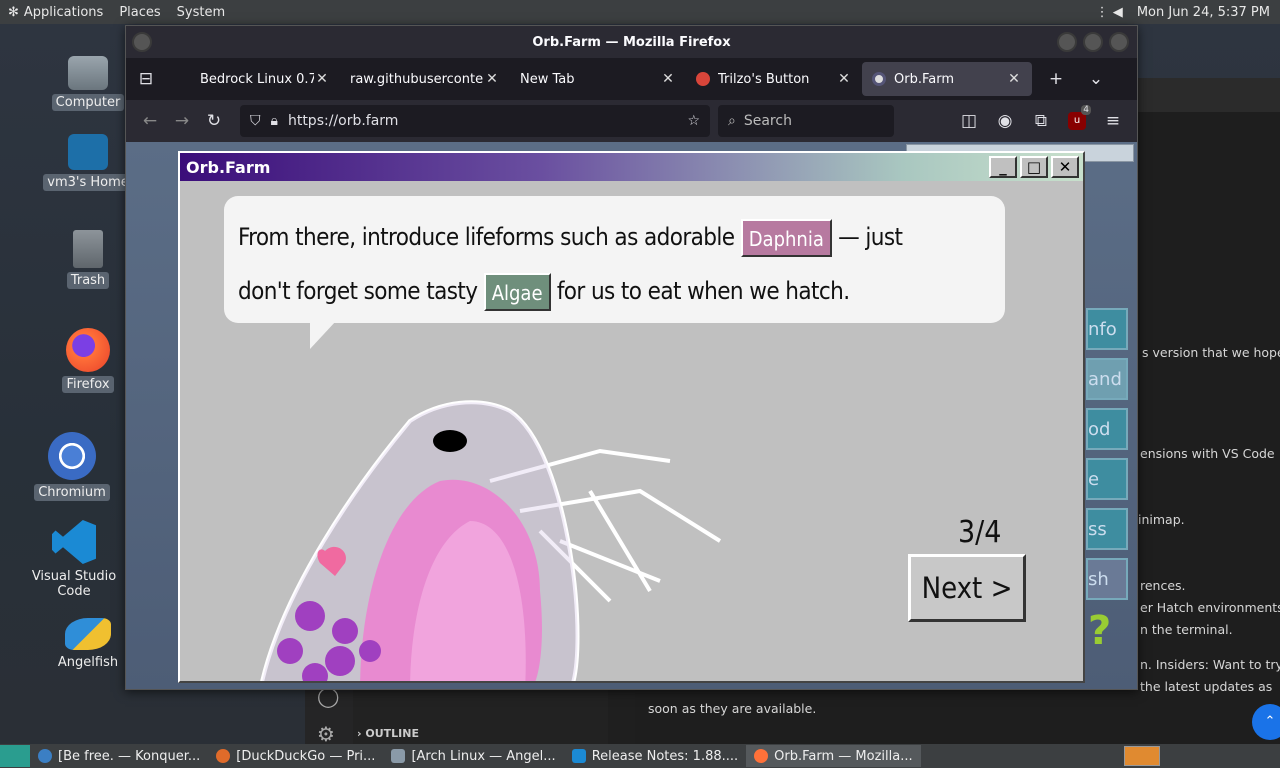  I want to click on places-menu: Places, so click(139, 12).